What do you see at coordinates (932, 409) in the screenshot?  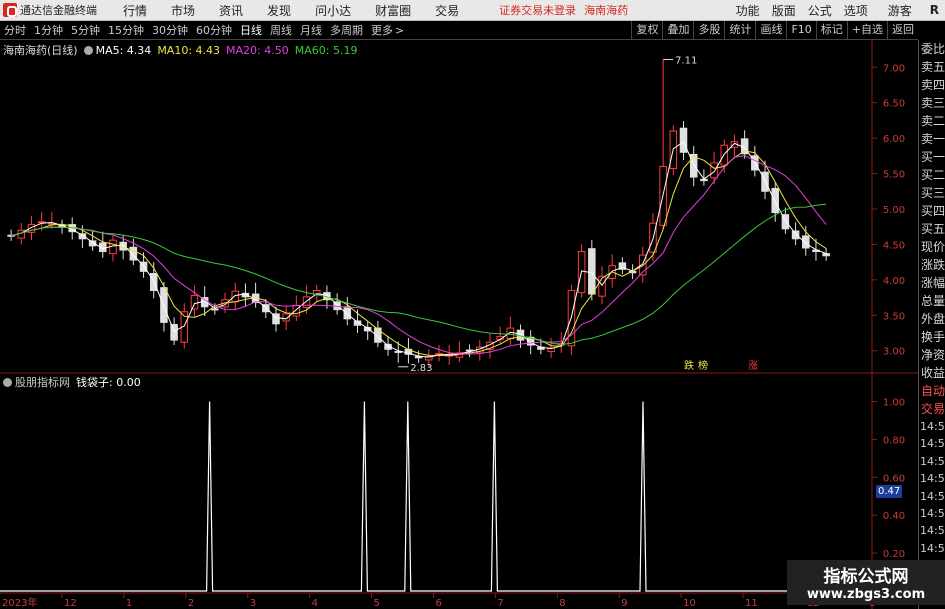 I see `side-panel-item: 交易` at bounding box center [932, 409].